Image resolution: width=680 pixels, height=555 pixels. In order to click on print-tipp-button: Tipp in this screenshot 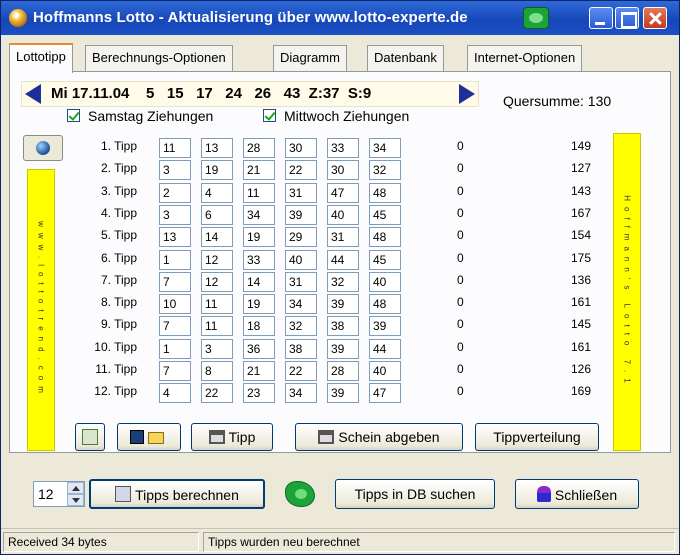, I will do `click(232, 437)`.